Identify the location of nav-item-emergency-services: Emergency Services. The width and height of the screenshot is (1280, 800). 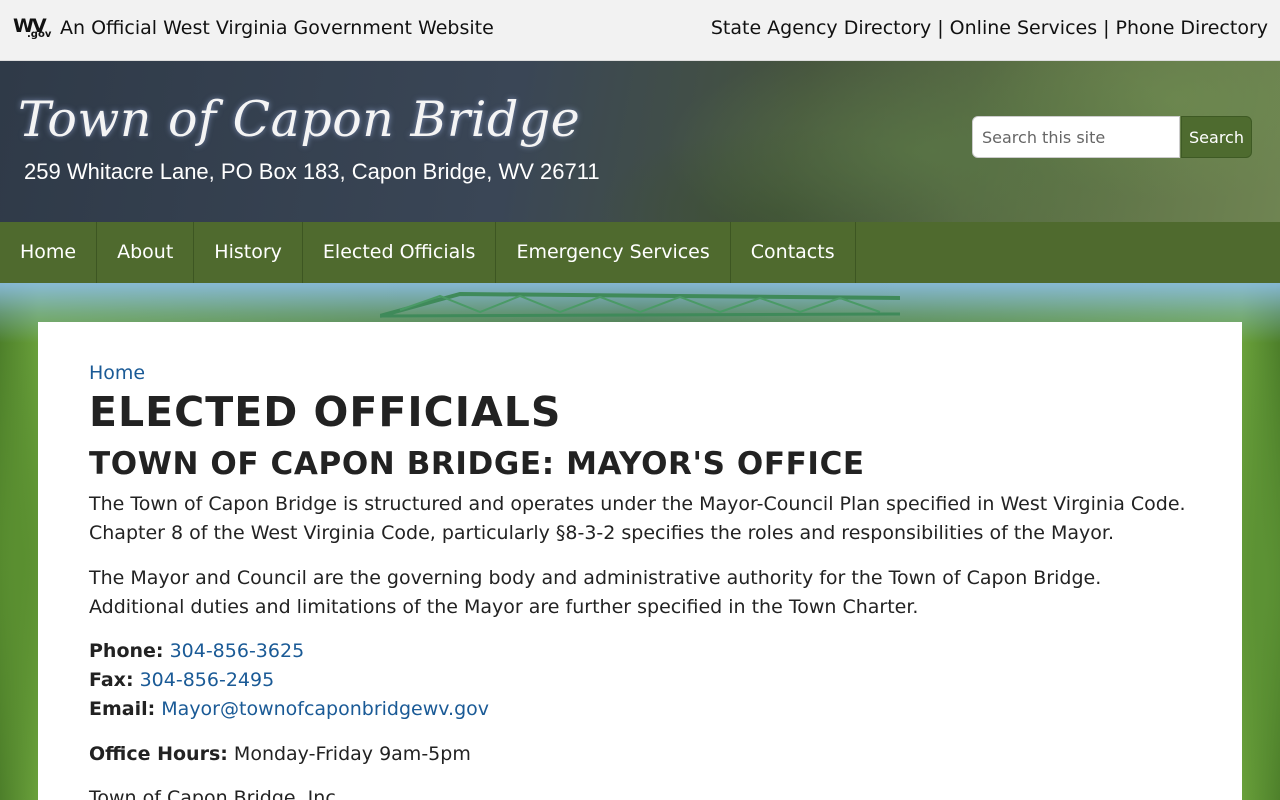
(613, 252).